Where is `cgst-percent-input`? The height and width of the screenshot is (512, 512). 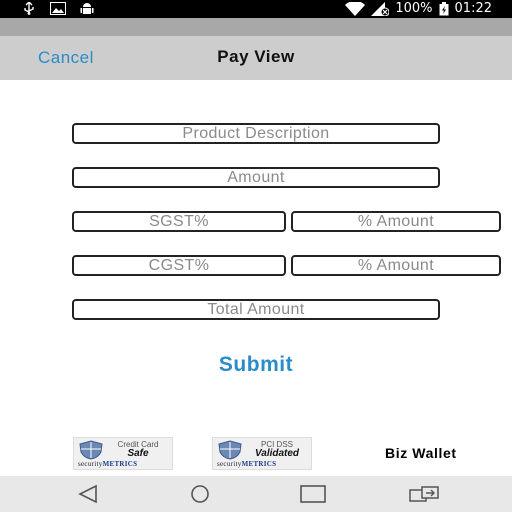 cgst-percent-input is located at coordinates (179, 265).